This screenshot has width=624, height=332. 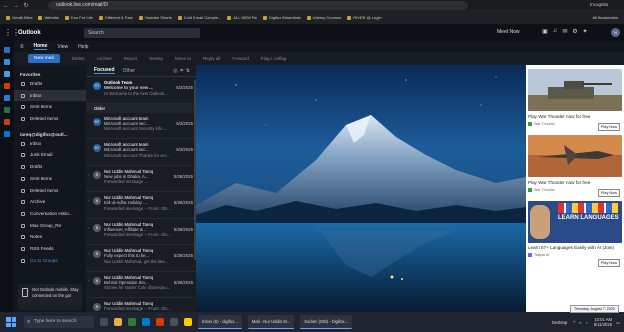 What do you see at coordinates (50, 226) in the screenshot?
I see `folder-item: Max Group_Re` at bounding box center [50, 226].